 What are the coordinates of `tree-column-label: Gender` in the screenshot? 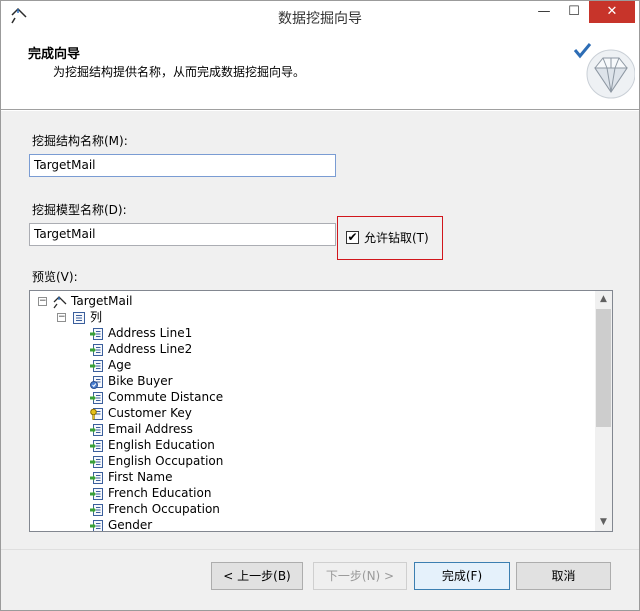 It's located at (130, 525).